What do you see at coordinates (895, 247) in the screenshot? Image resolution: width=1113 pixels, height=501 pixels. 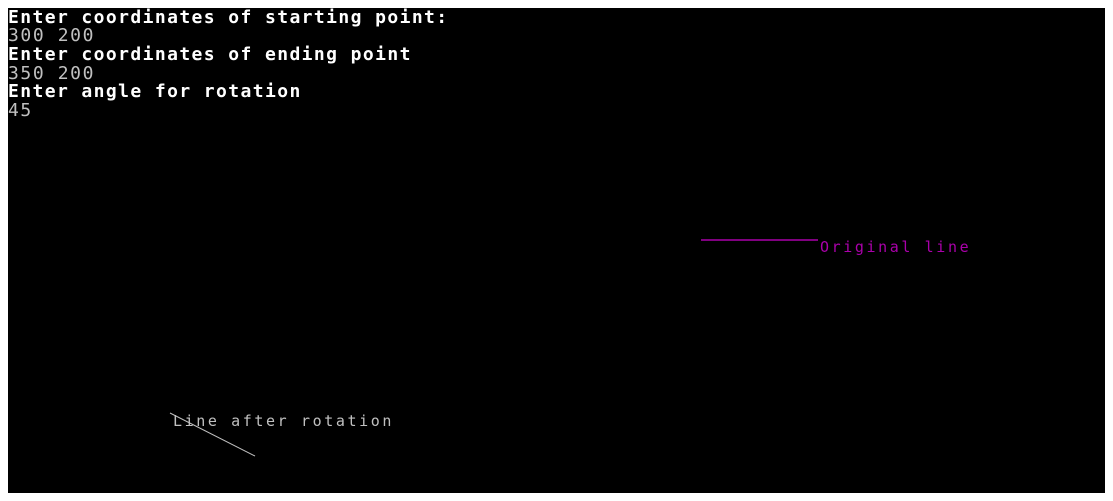 I see `original-line-label: Original line` at bounding box center [895, 247].